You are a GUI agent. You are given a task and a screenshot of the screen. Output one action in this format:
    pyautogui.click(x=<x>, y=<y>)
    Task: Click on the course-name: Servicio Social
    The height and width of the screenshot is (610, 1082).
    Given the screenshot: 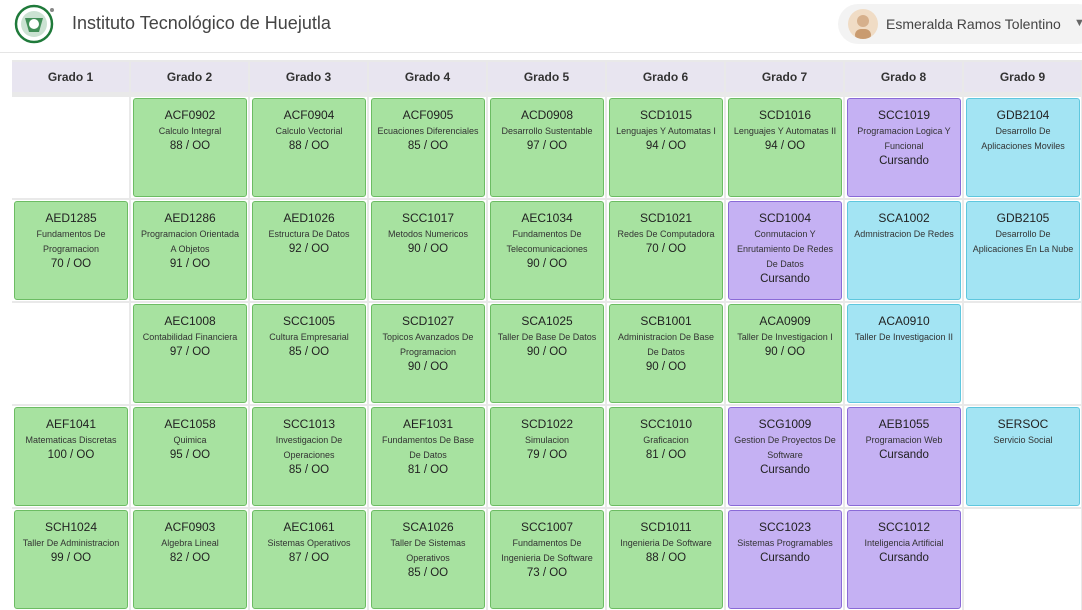 What is the action you would take?
    pyautogui.click(x=1023, y=440)
    